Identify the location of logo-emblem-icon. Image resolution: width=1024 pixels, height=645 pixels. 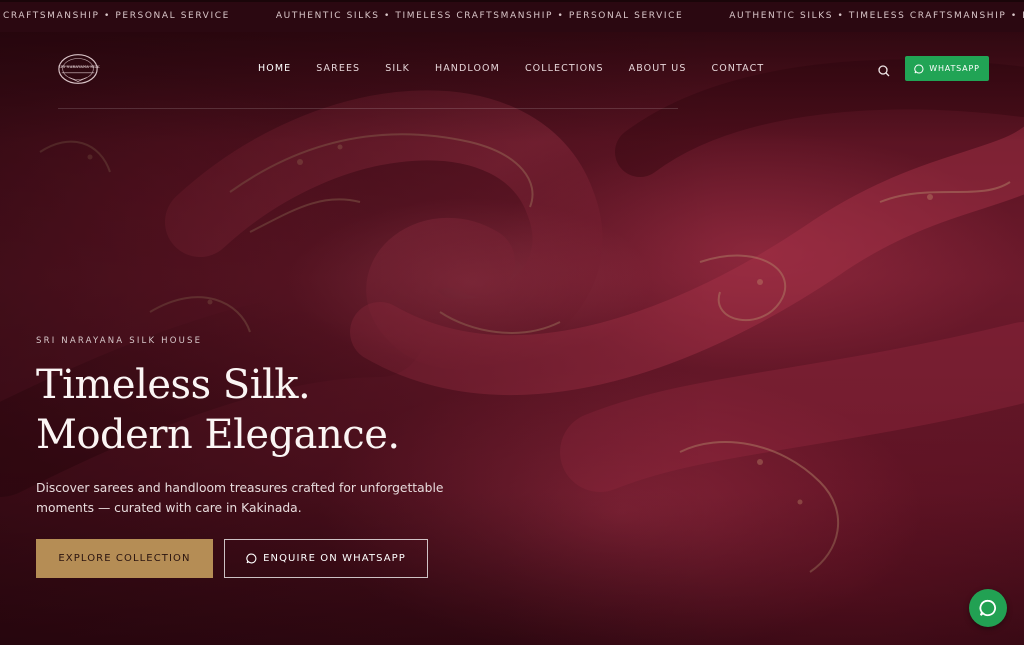
(78, 69).